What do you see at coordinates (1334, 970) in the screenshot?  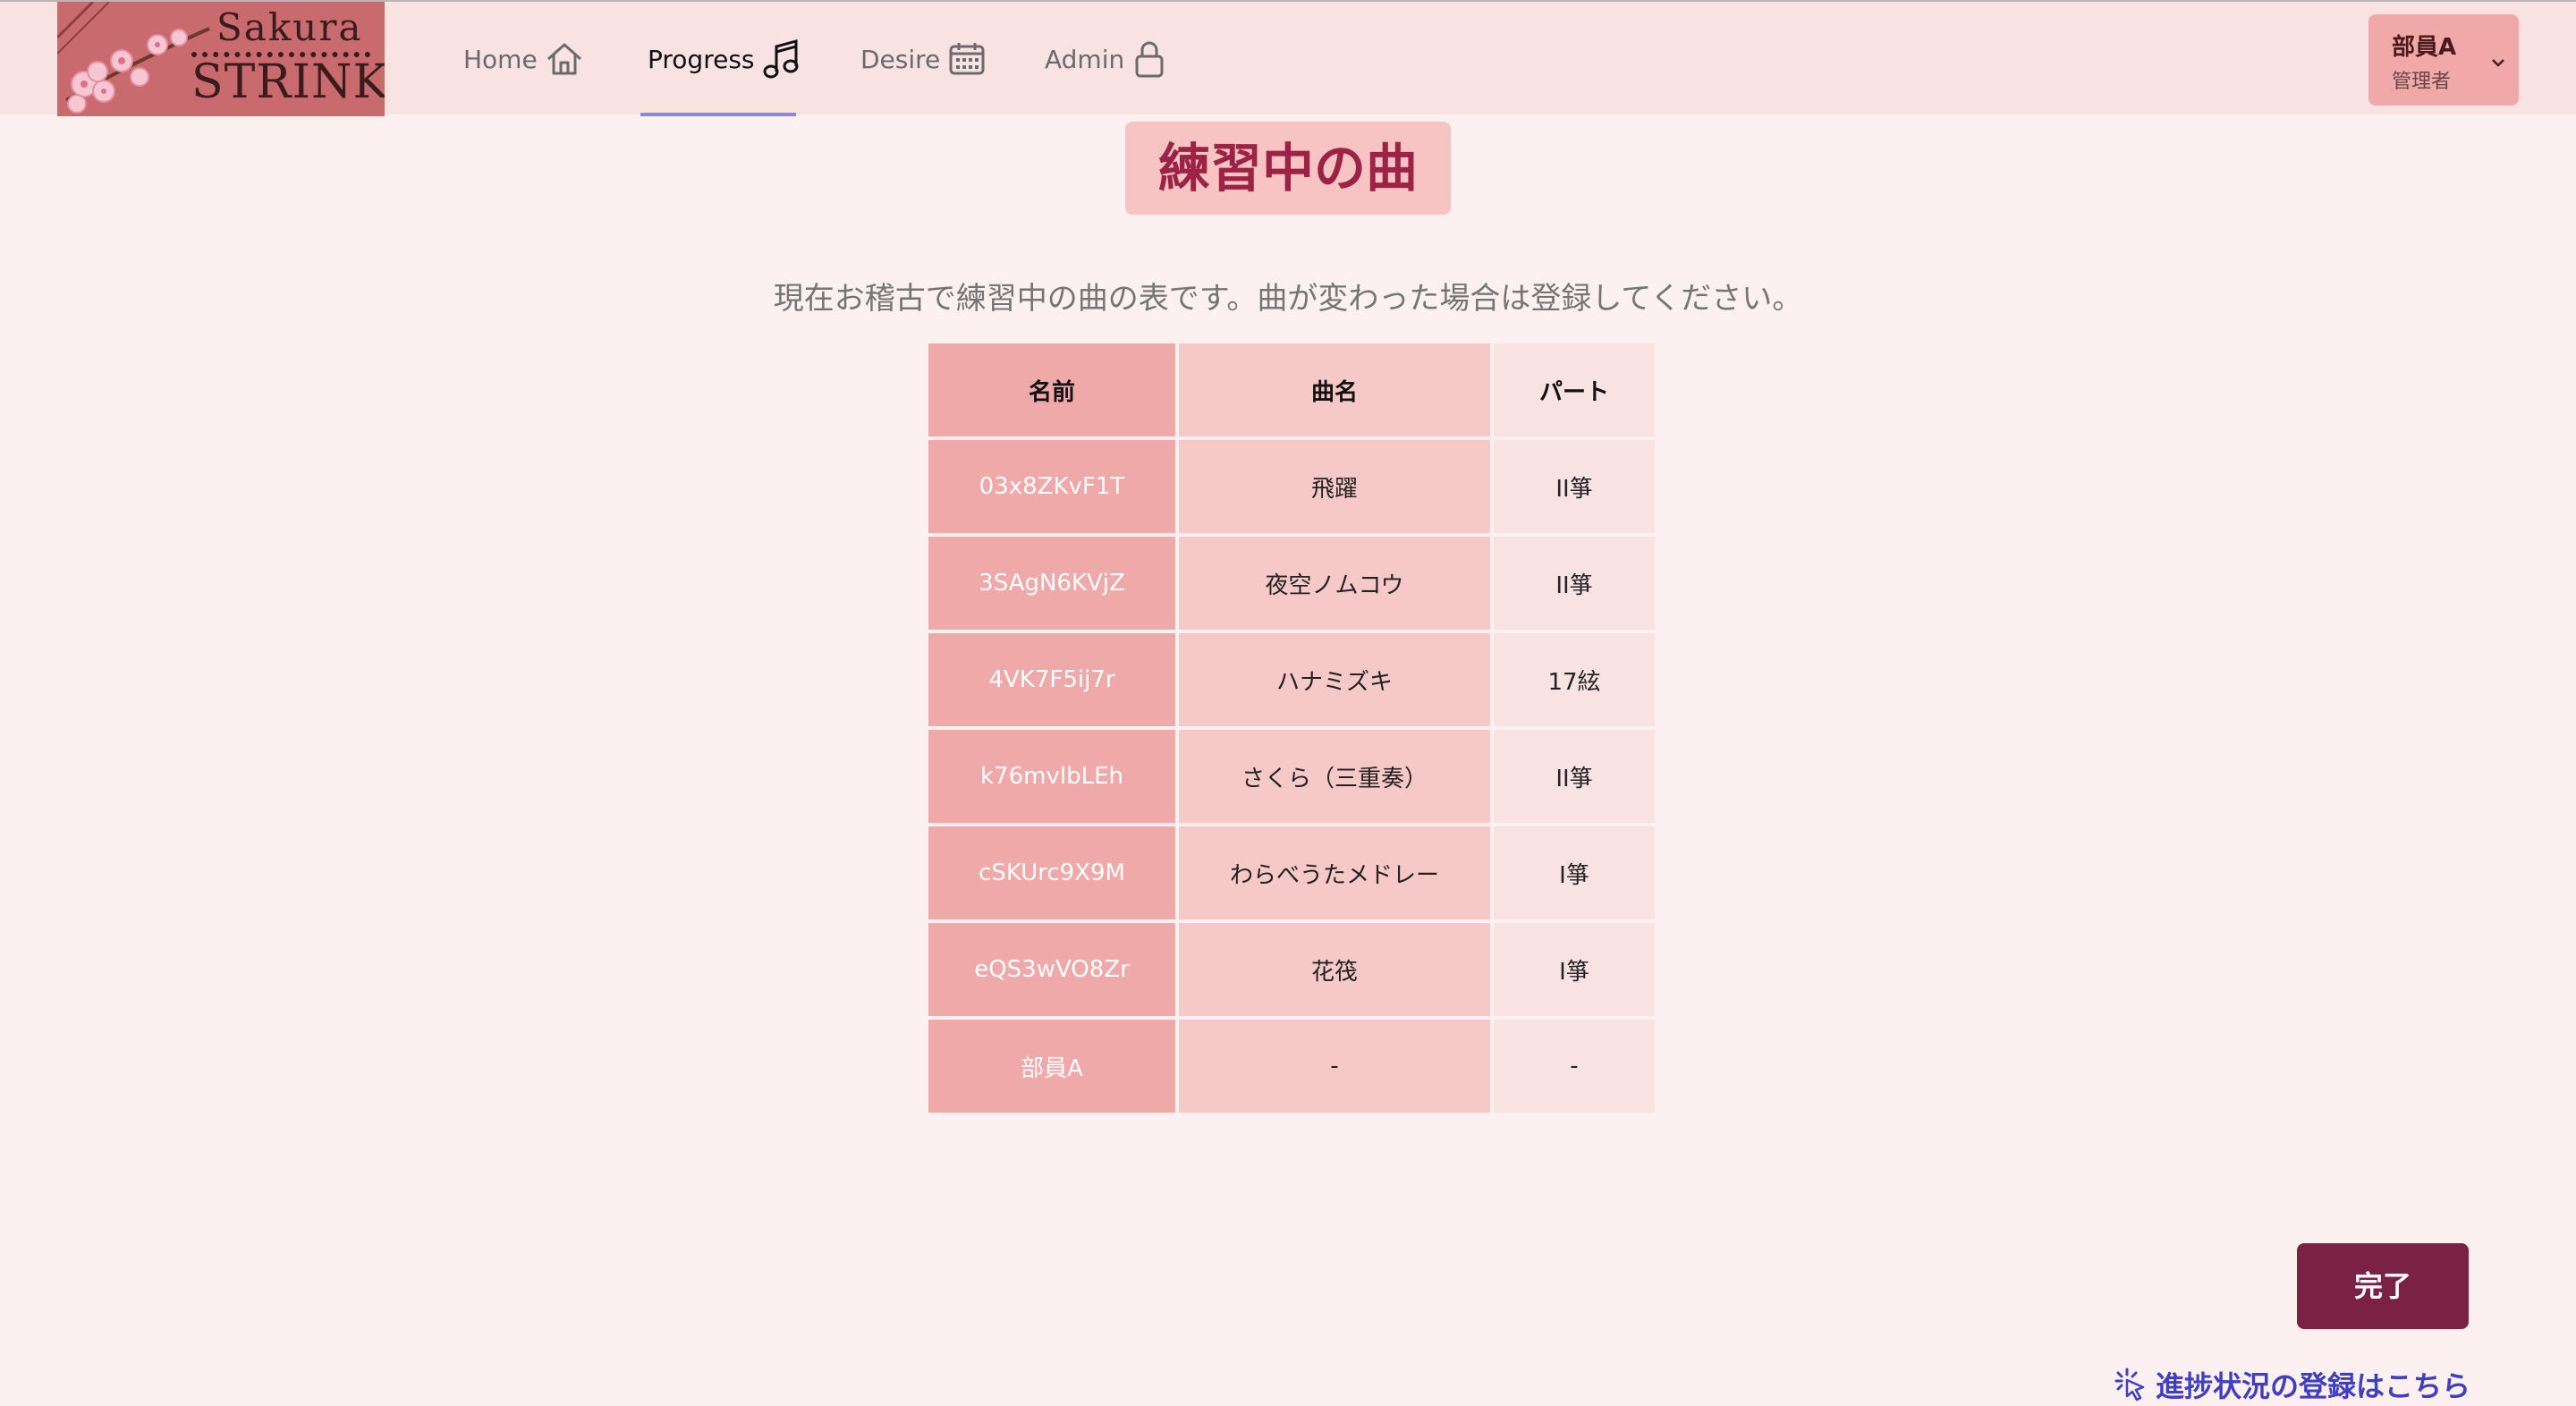 I see `cell-song: 花筏` at bounding box center [1334, 970].